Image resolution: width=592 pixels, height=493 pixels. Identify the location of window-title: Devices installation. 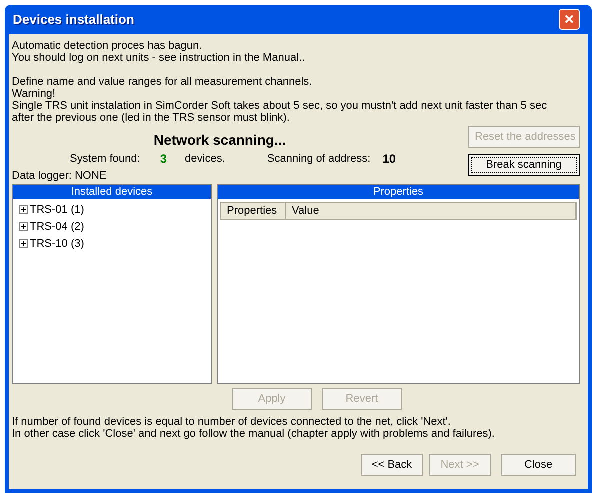
(73, 19).